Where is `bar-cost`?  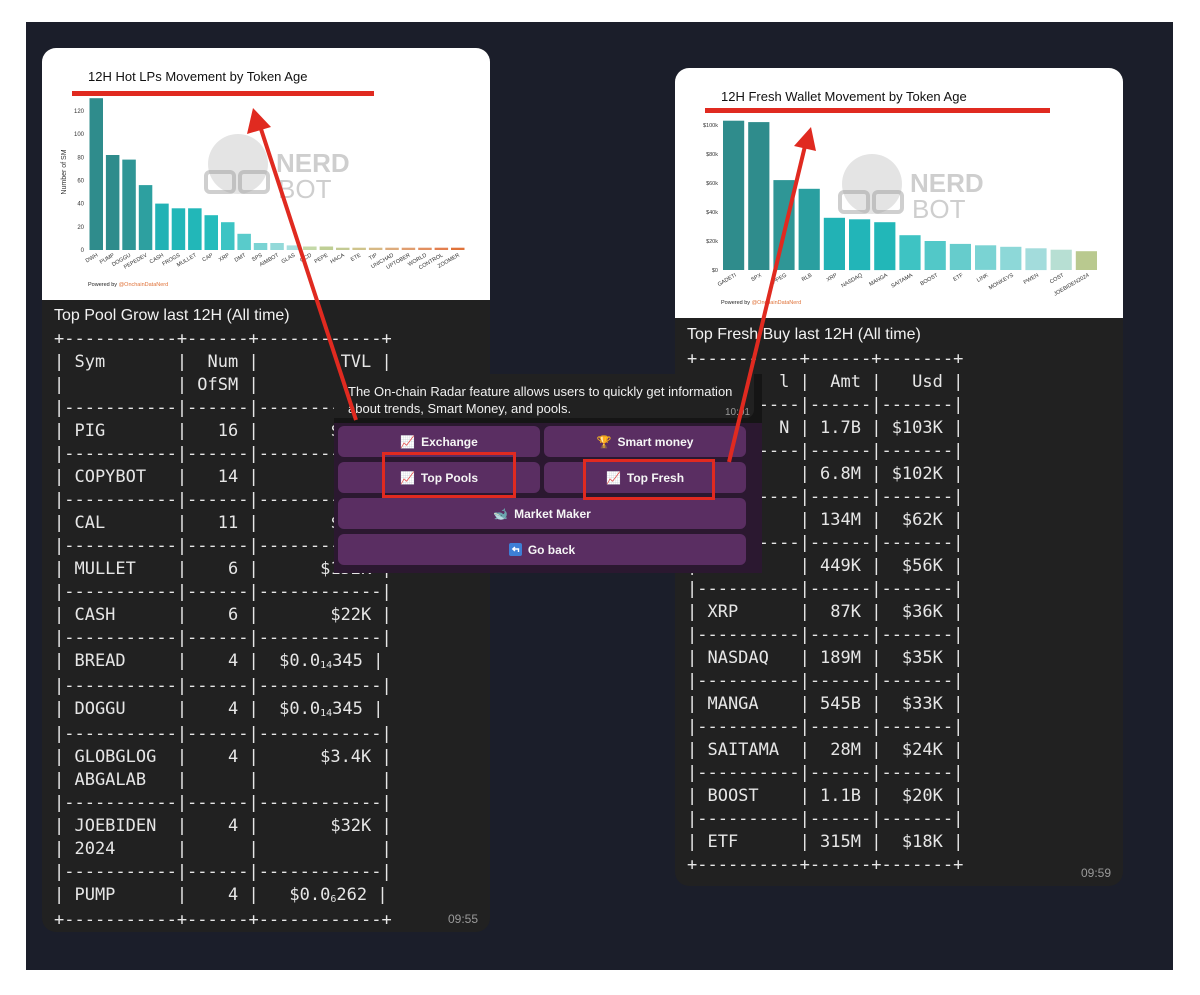
bar-cost is located at coordinates (1061, 259).